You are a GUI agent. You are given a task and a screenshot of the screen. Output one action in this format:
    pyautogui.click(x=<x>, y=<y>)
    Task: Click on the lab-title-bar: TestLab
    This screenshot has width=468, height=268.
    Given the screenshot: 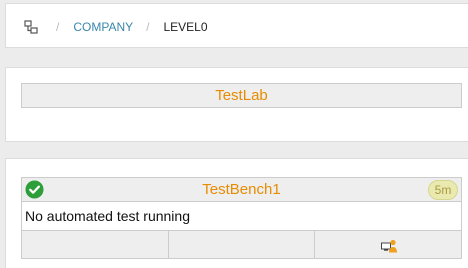 What is the action you would take?
    pyautogui.click(x=241, y=95)
    